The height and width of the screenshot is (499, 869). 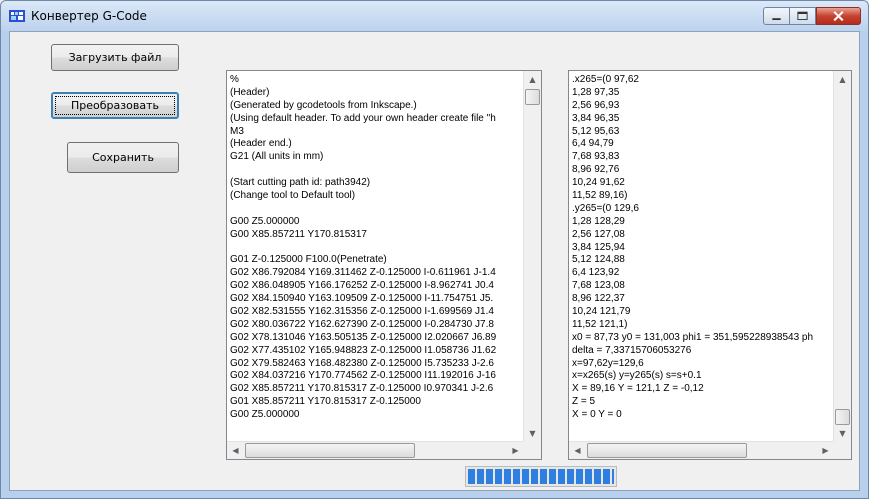 What do you see at coordinates (776, 19) in the screenshot?
I see `minimize-icon` at bounding box center [776, 19].